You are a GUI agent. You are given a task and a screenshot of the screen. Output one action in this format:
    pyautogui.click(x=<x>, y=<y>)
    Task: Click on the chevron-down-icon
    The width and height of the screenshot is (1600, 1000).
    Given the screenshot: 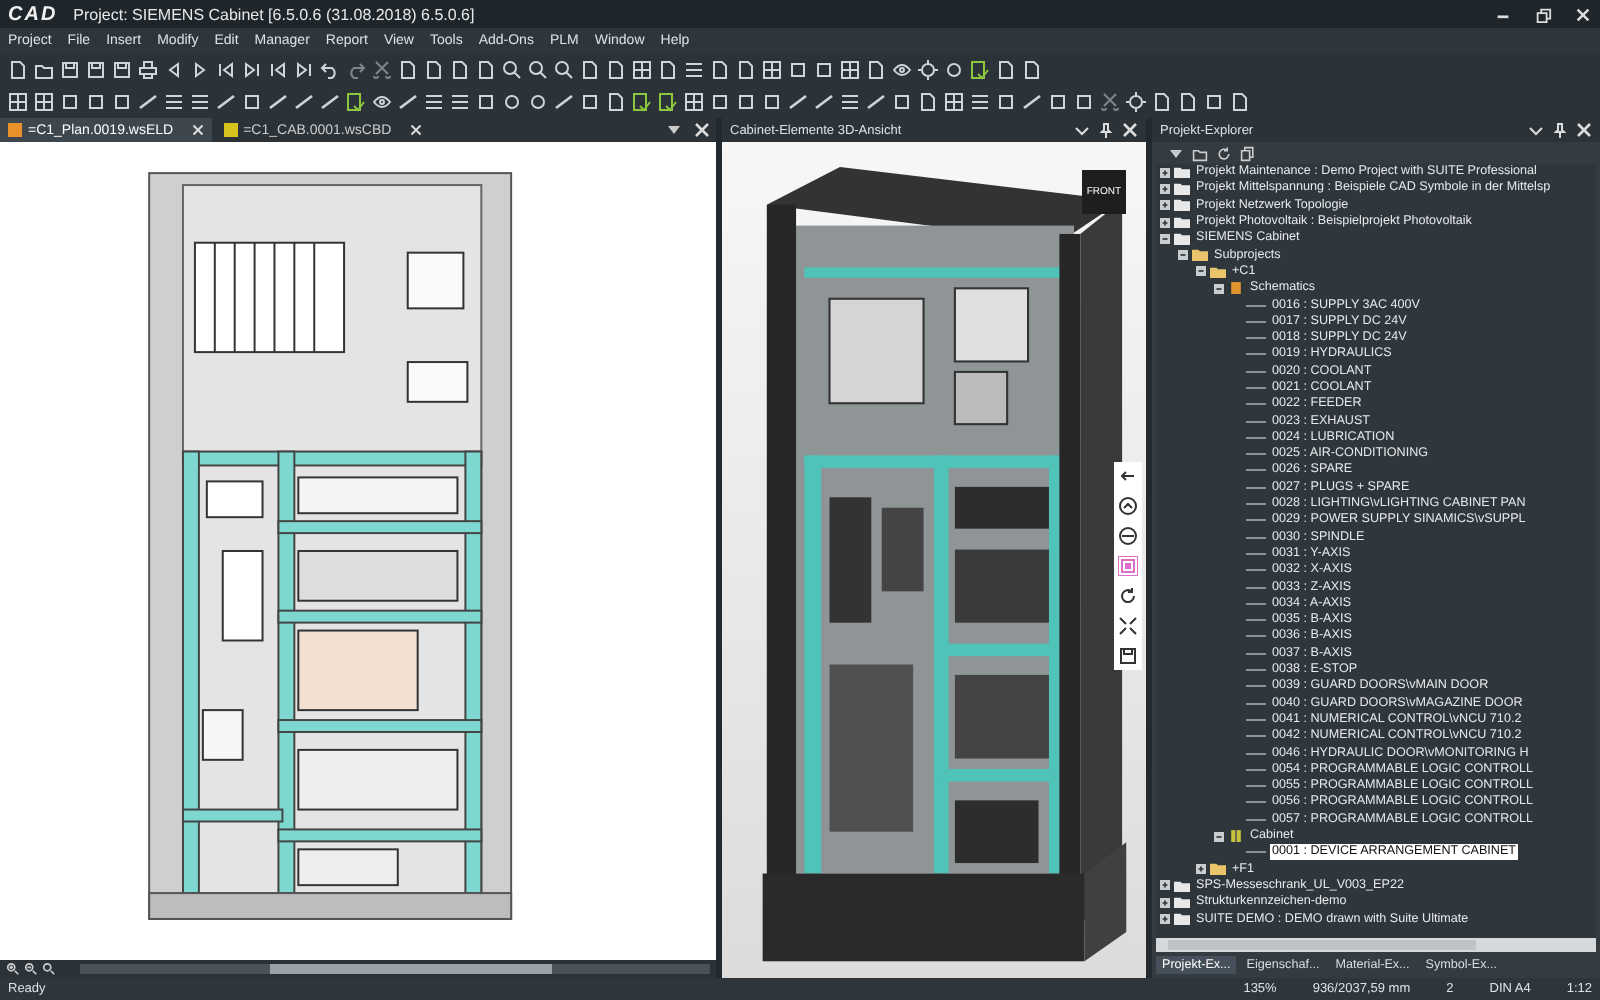 What is the action you would take?
    pyautogui.click(x=1082, y=130)
    